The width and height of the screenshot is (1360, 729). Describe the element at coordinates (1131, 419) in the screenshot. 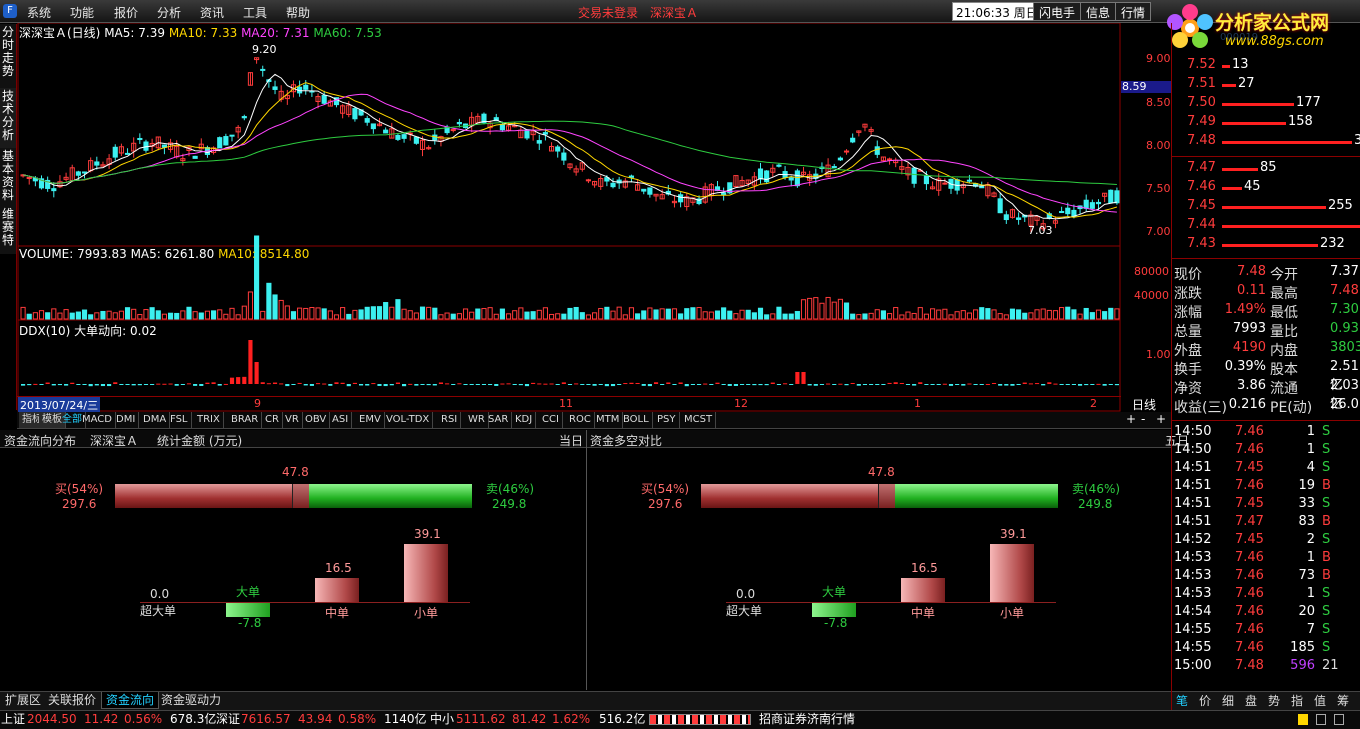

I see `zoom-in-button: +` at that location.